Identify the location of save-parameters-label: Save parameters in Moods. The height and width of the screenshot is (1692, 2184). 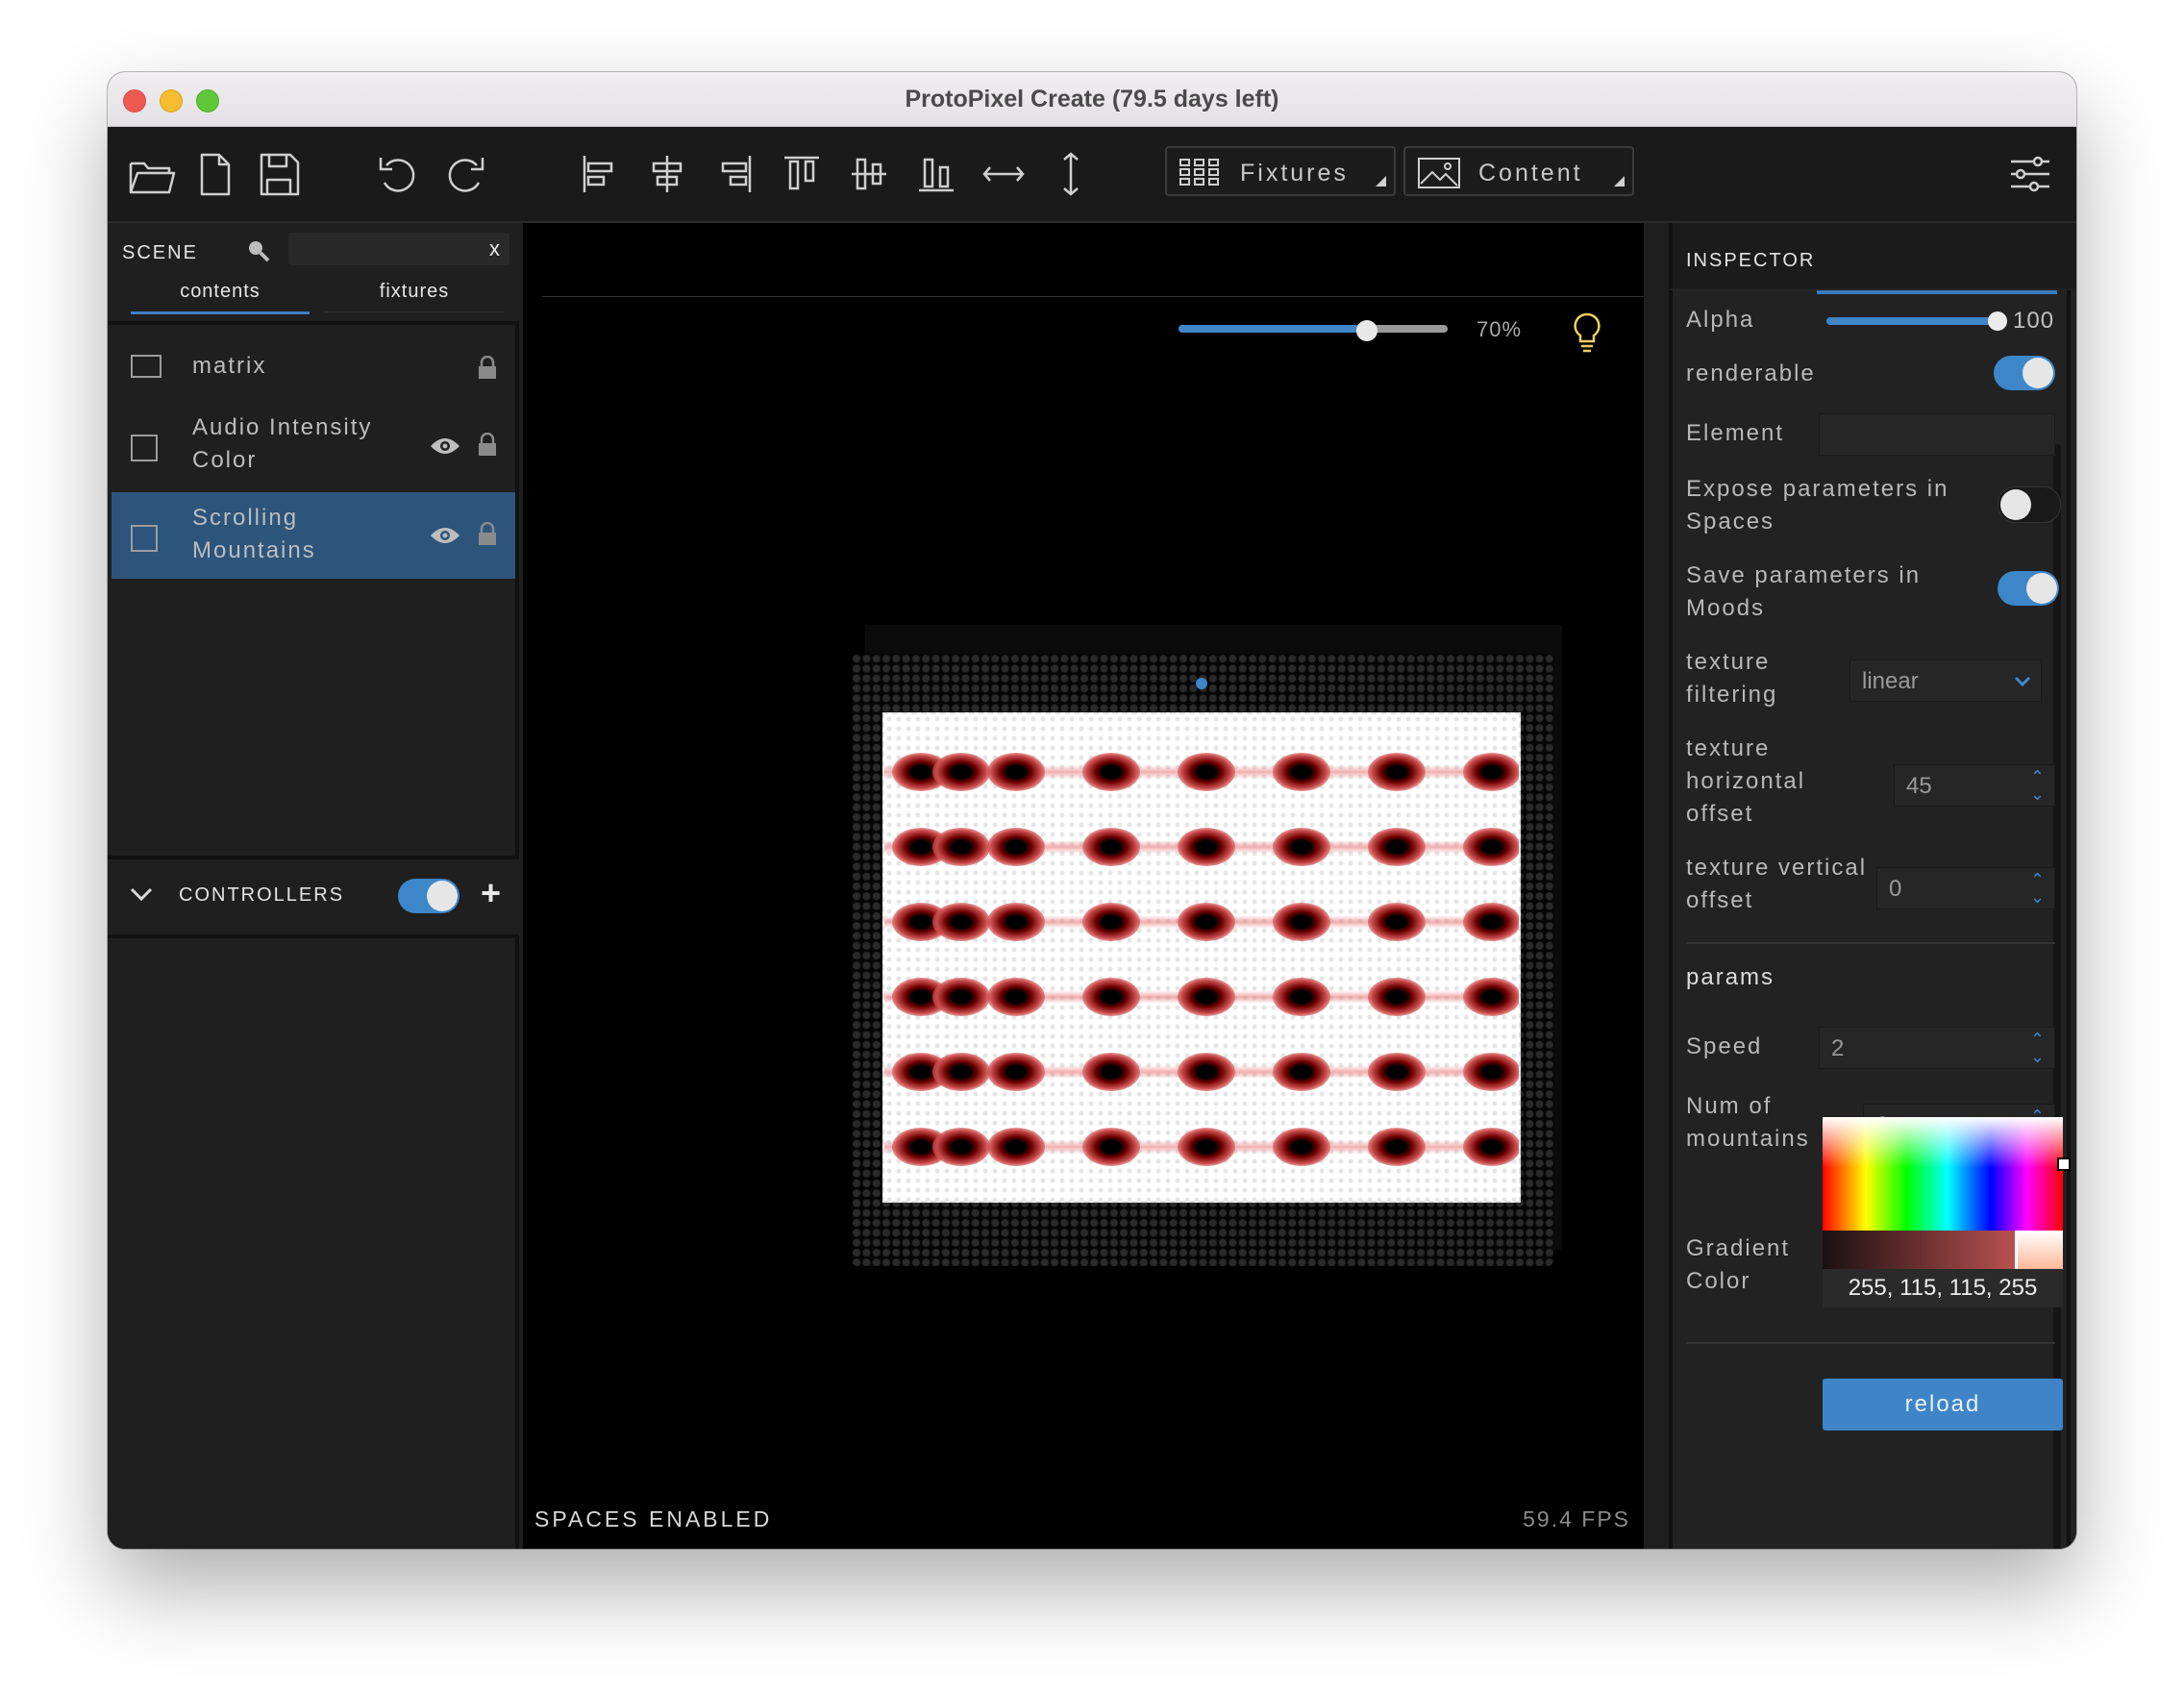
(1804, 591).